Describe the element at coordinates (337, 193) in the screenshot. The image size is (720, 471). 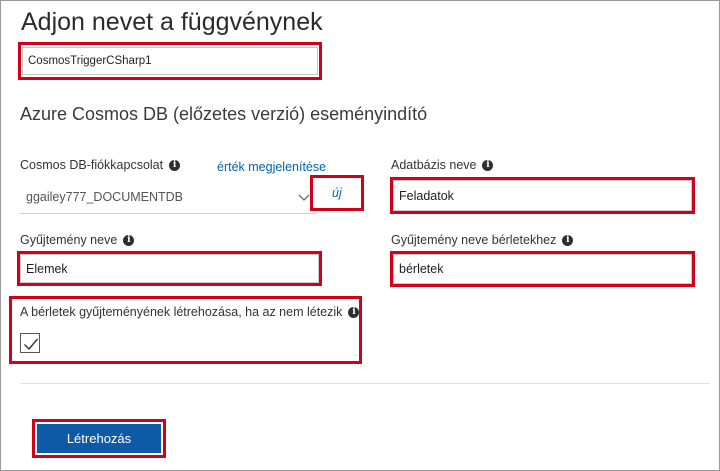
I see `new-connection-link: új` at that location.